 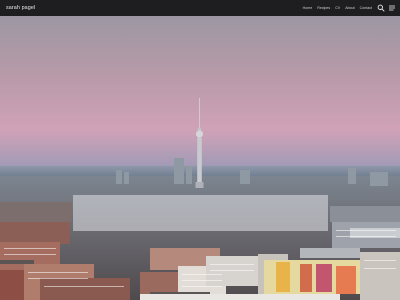 I want to click on site-title: sarah pagel, so click(x=20, y=8).